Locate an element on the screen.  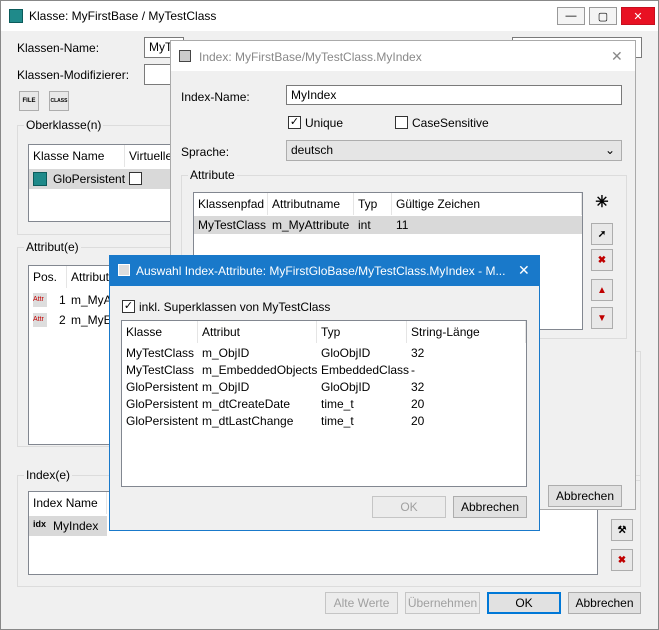
col-attribut: Attribut is located at coordinates (257, 332).